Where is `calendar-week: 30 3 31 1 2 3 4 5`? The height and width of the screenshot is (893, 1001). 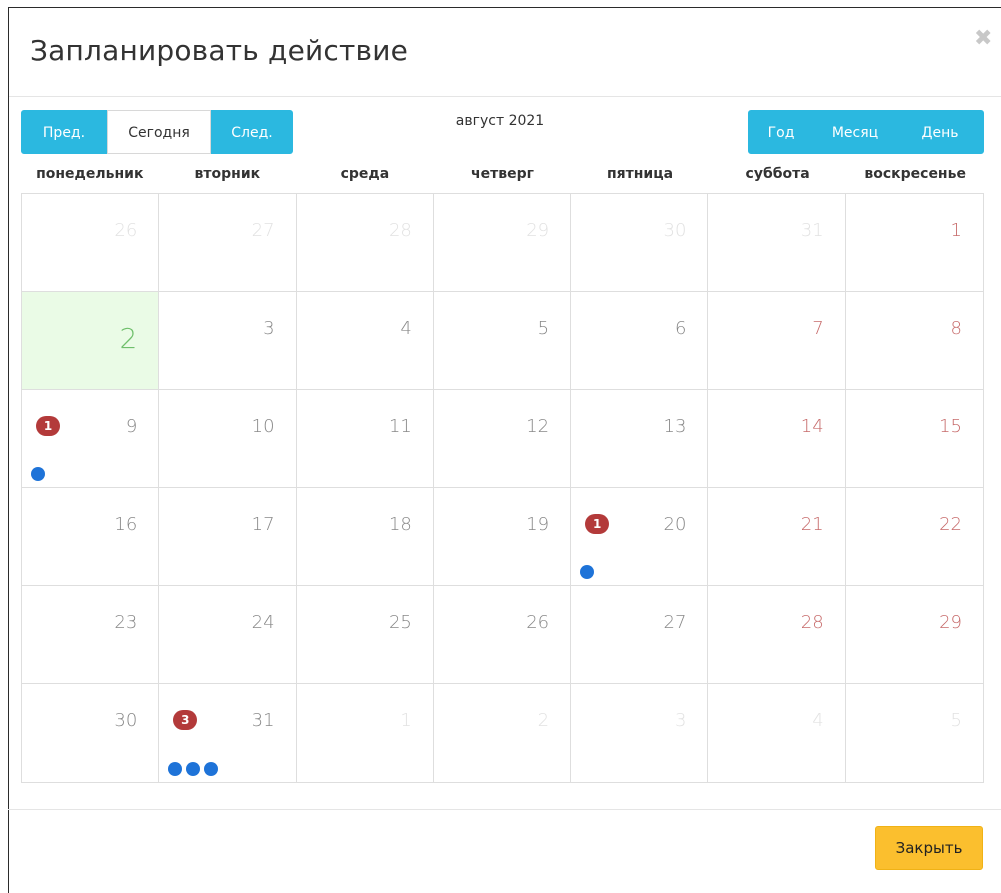 calendar-week: 30 3 31 1 2 3 4 5 is located at coordinates (502, 733).